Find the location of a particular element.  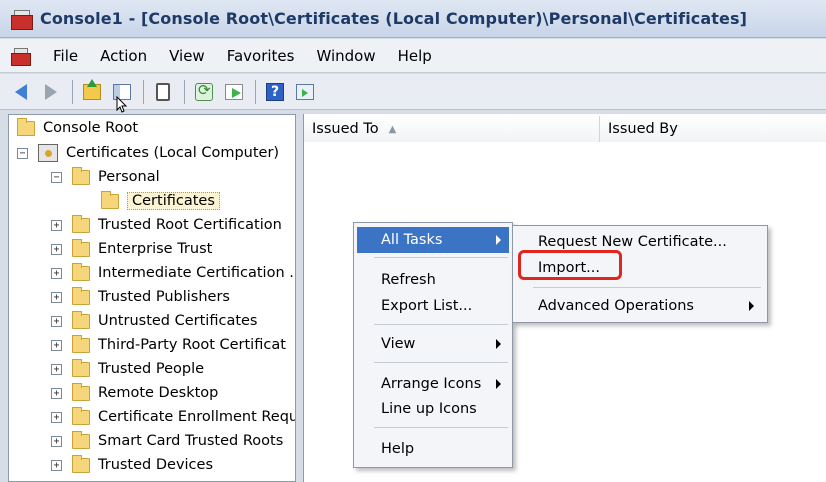

certificate-snapin-icon is located at coordinates (48, 153).